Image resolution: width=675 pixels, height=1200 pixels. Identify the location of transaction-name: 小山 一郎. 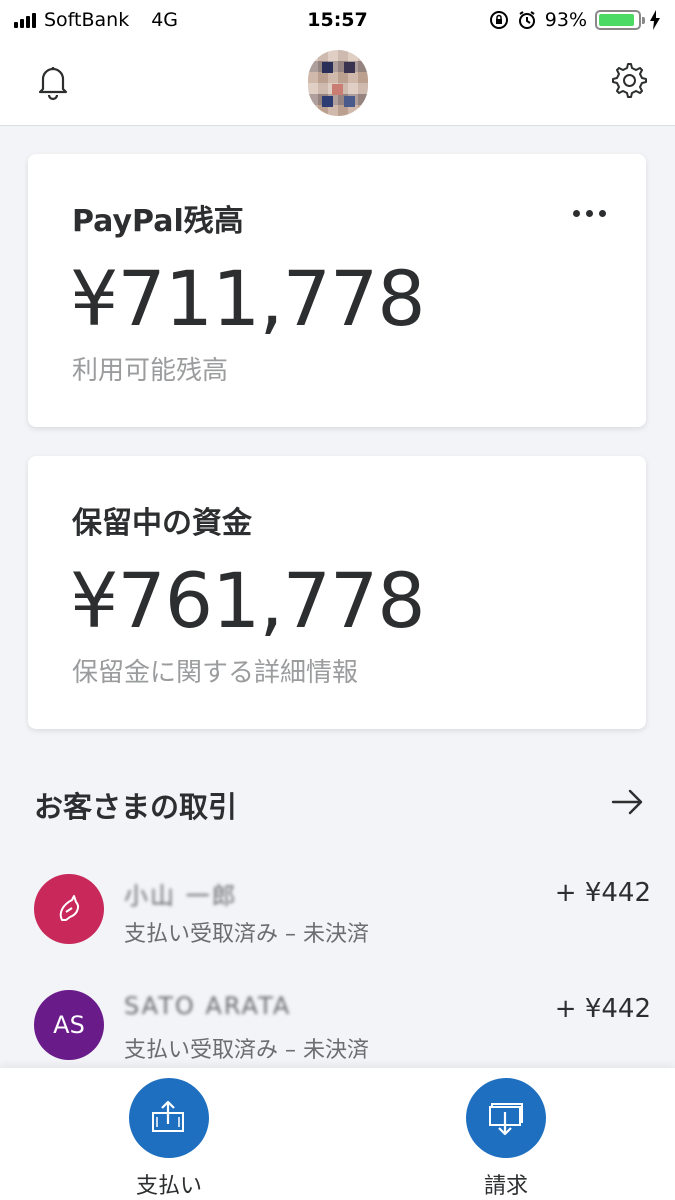
(181, 896).